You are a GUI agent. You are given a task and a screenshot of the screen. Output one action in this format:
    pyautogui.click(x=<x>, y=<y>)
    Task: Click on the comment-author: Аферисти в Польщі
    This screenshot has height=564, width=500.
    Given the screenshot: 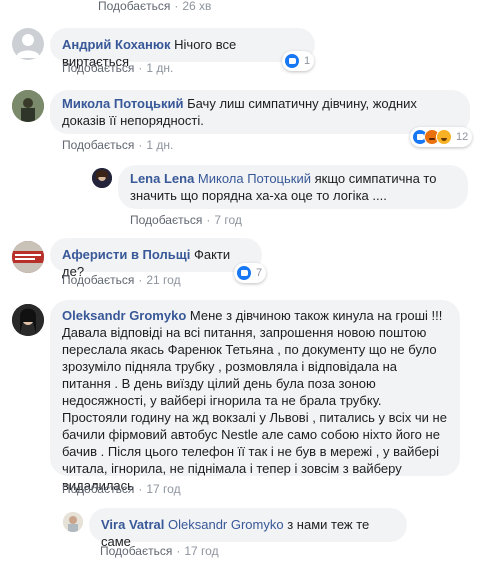 What is the action you would take?
    pyautogui.click(x=126, y=254)
    